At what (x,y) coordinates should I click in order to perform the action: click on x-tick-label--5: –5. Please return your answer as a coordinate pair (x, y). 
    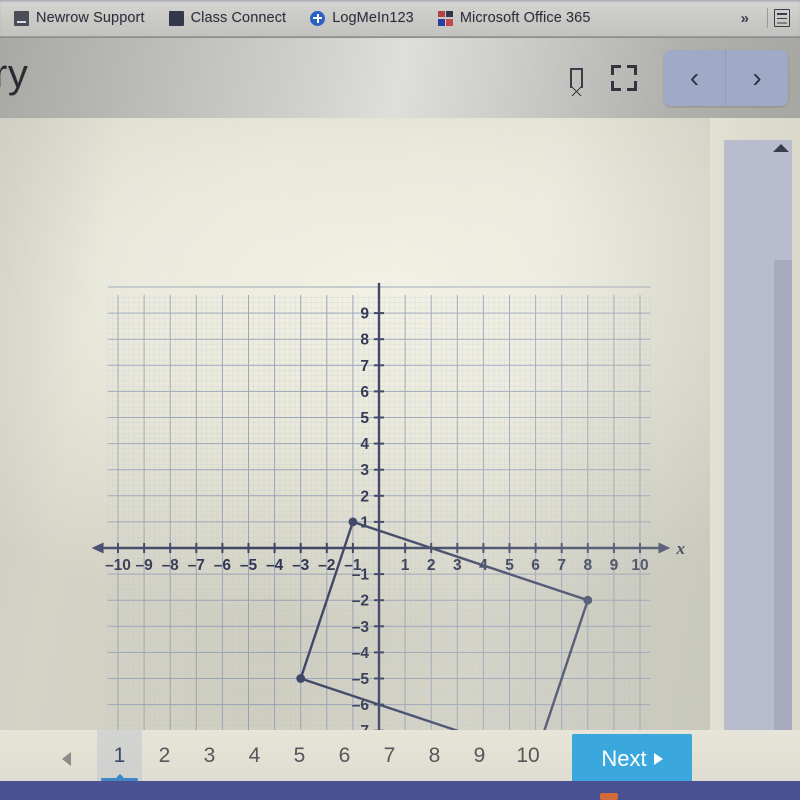
    Looking at the image, I should click on (249, 565).